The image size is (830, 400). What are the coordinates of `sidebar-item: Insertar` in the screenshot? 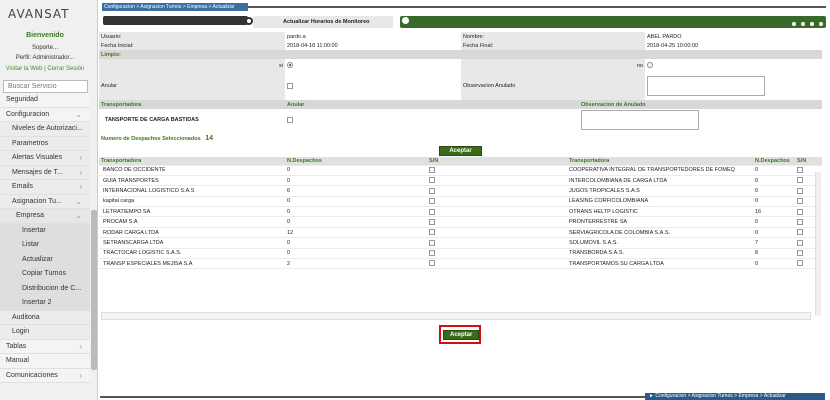 It's located at (45, 230).